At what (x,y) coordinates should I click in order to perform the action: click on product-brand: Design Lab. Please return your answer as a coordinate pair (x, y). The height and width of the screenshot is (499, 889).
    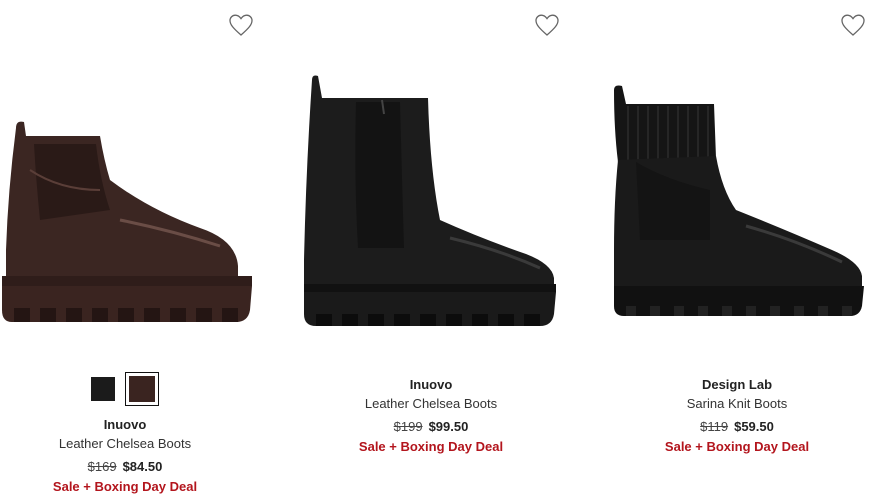
    Looking at the image, I should click on (737, 384).